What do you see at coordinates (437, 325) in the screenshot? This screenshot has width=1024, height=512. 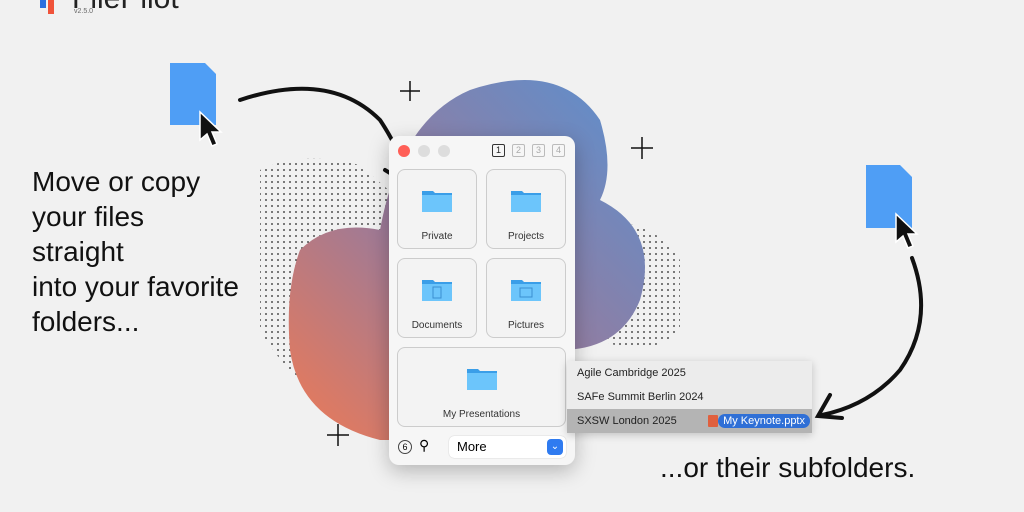 I see `tile-label: Documents` at bounding box center [437, 325].